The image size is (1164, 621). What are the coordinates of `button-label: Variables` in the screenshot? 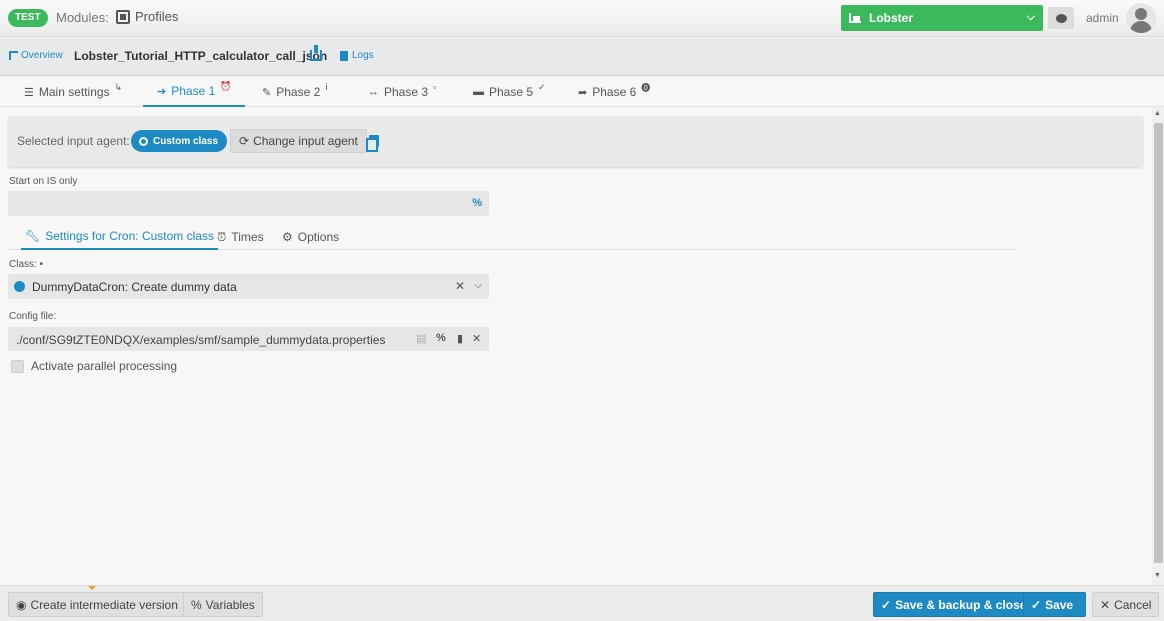 It's located at (230, 604).